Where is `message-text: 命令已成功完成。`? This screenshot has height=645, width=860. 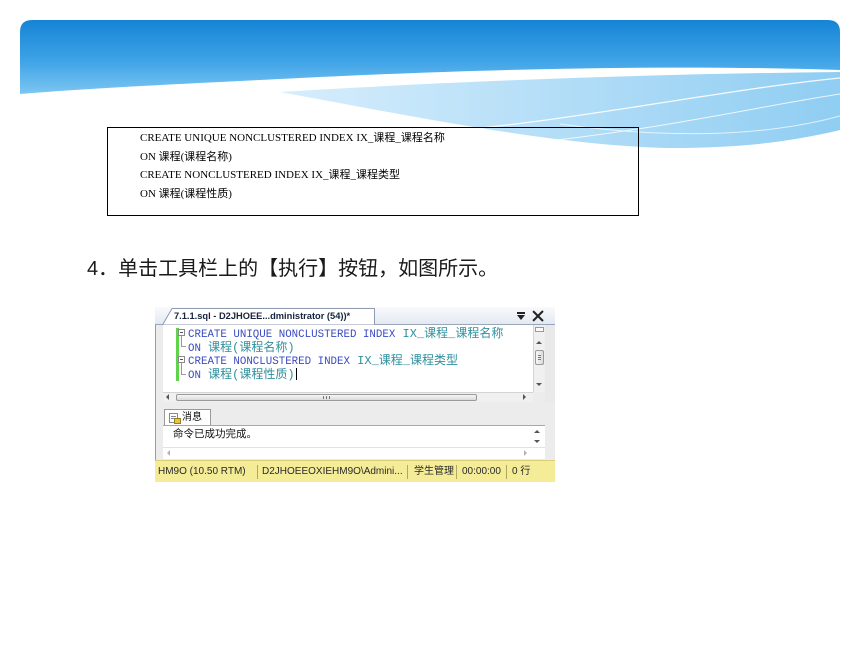
message-text: 命令已成功完成。 is located at coordinates (215, 434).